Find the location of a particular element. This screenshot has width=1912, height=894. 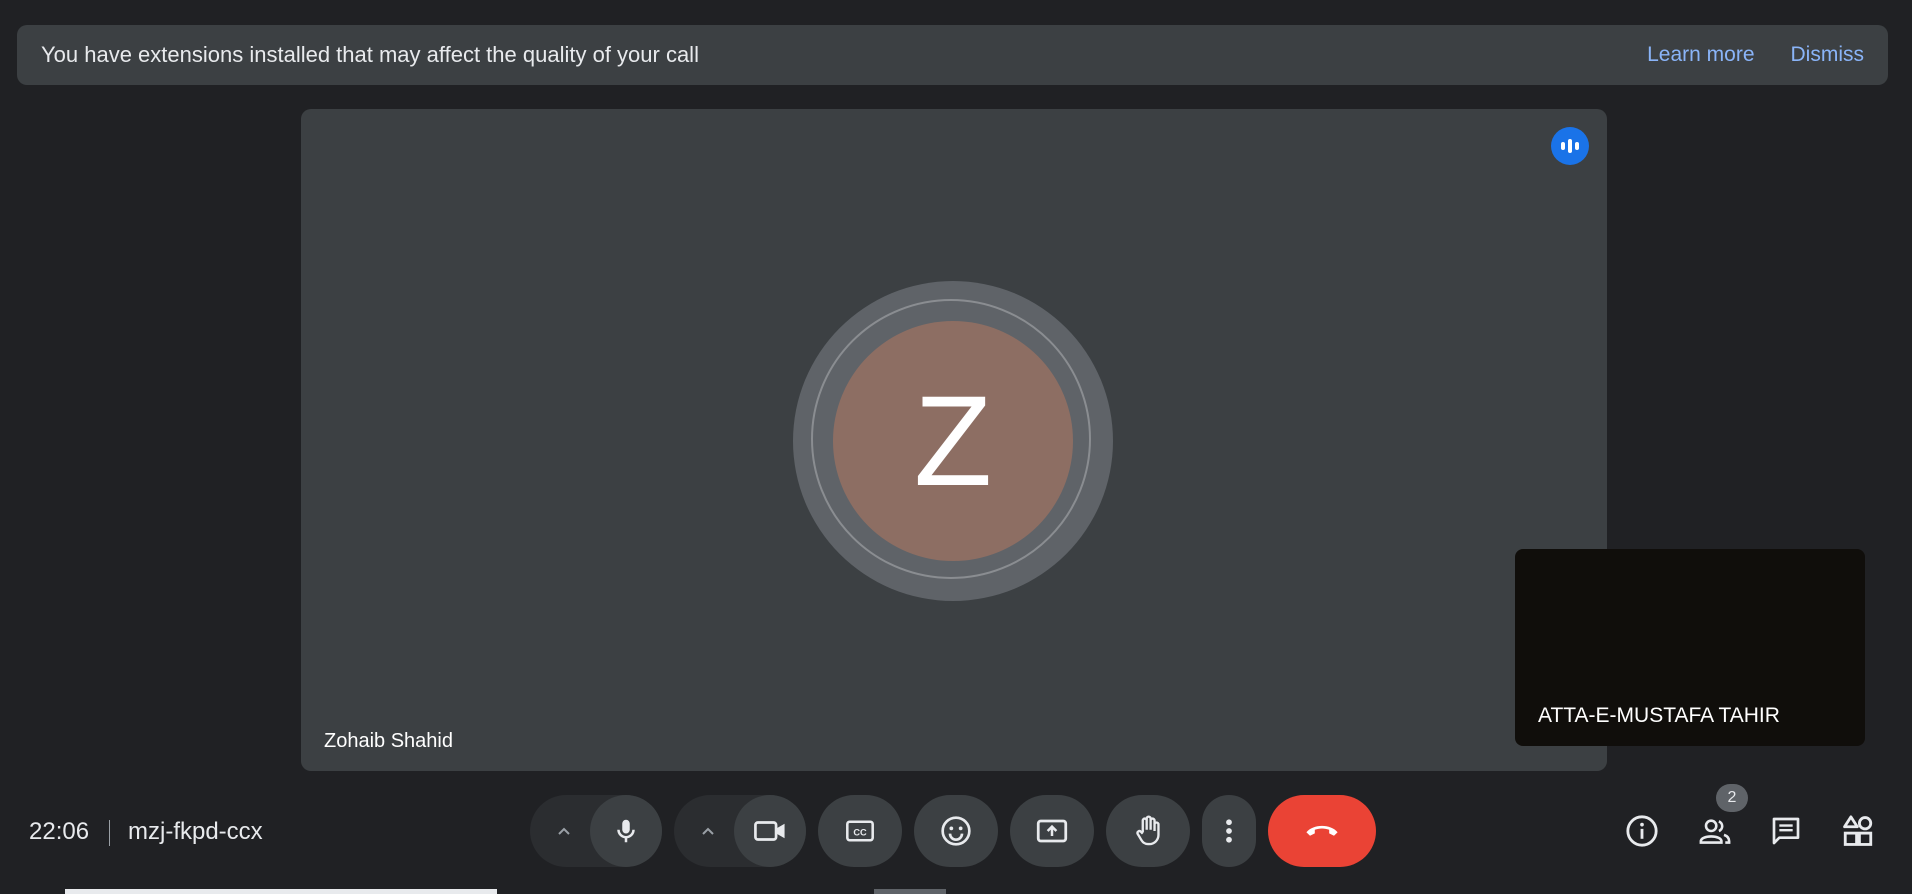

audio-options-button is located at coordinates (564, 831).